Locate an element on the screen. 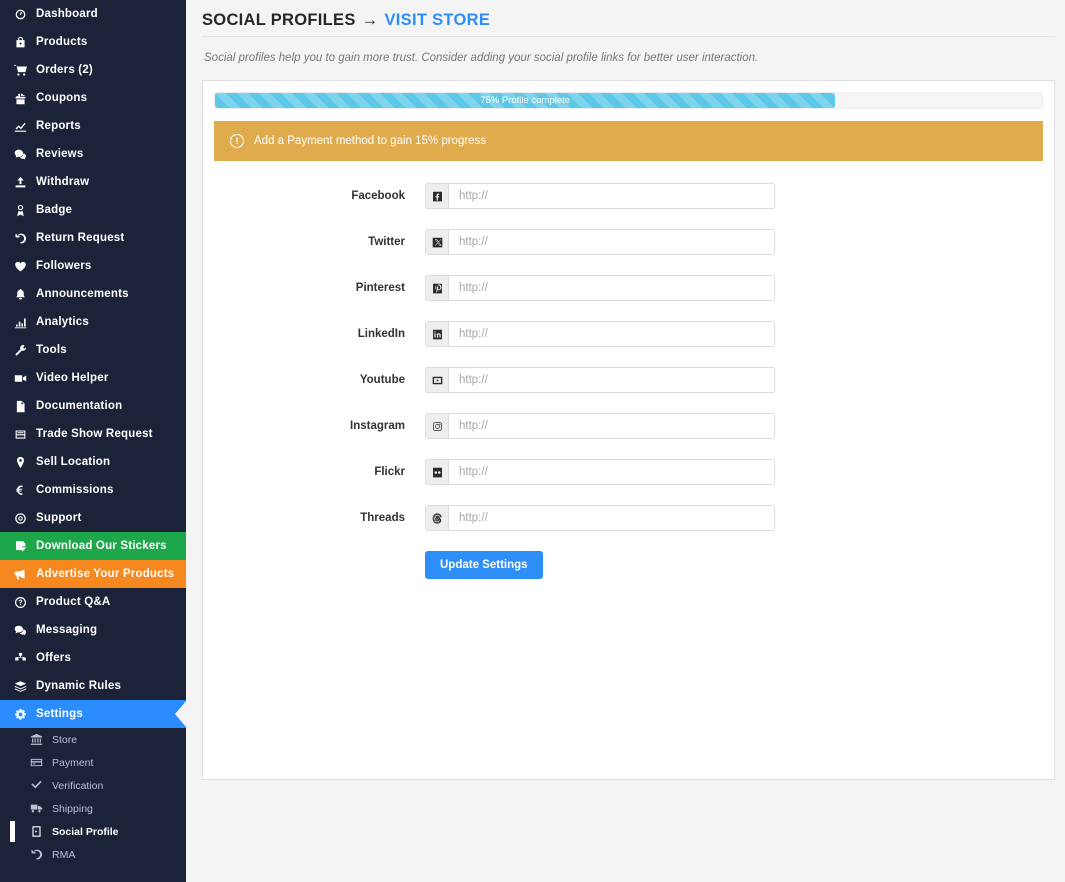 The width and height of the screenshot is (1065, 882). sidebar-item-reviews: Reviews is located at coordinates (93, 154).